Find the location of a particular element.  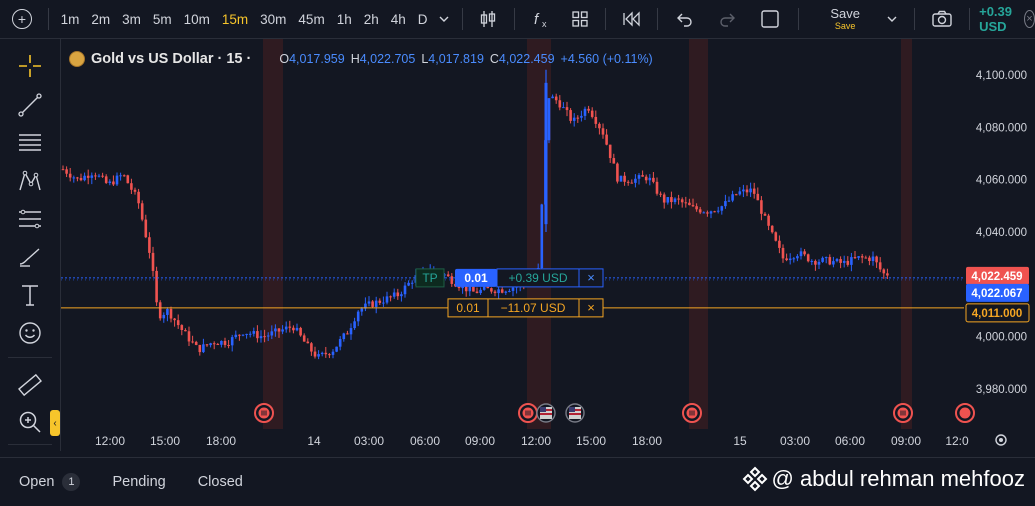

timeframe-3m: 3m is located at coordinates (131, 19).